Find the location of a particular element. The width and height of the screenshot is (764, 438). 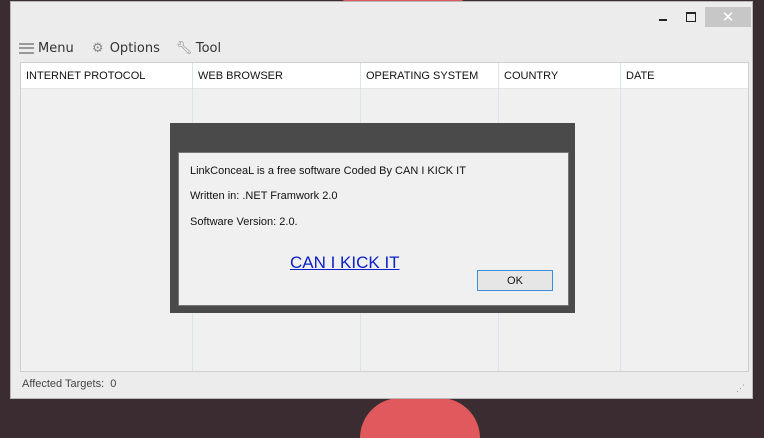

about-written-in: Written in: .NET Framwork 2.0 is located at coordinates (264, 196).